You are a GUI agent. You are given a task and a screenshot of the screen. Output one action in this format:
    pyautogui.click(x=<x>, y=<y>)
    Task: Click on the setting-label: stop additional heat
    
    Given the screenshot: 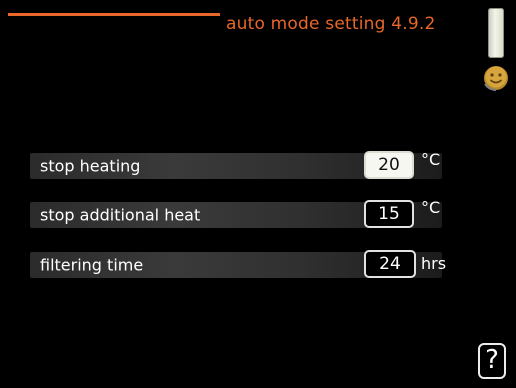 What is the action you would take?
    pyautogui.click(x=120, y=215)
    